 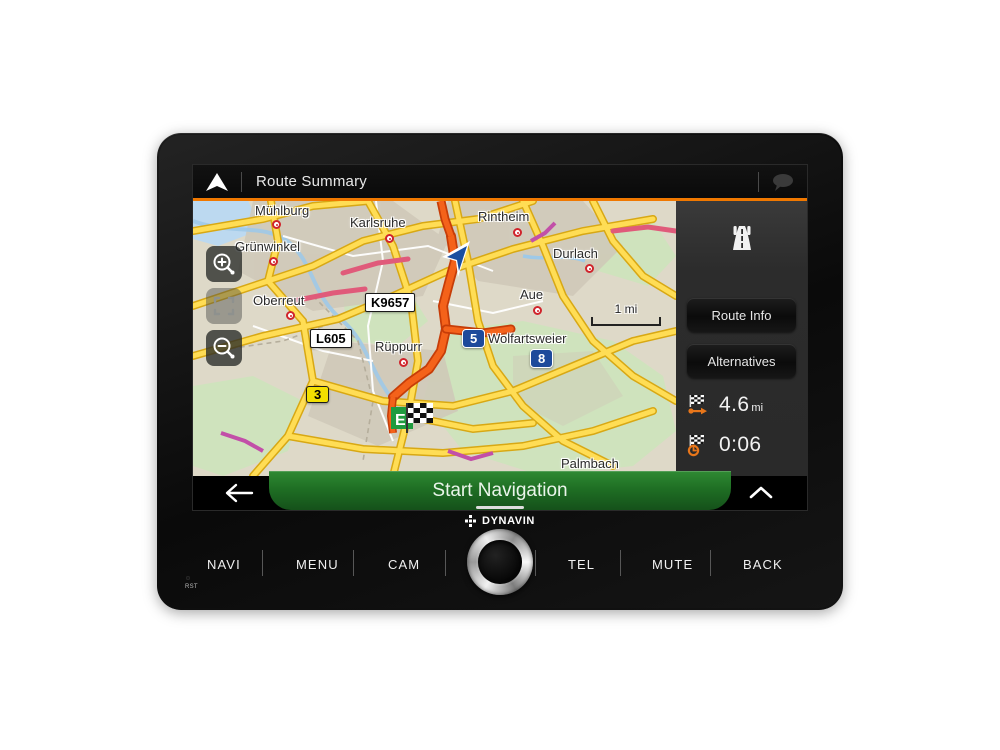 I want to click on reset-hole, so click(x=188, y=578).